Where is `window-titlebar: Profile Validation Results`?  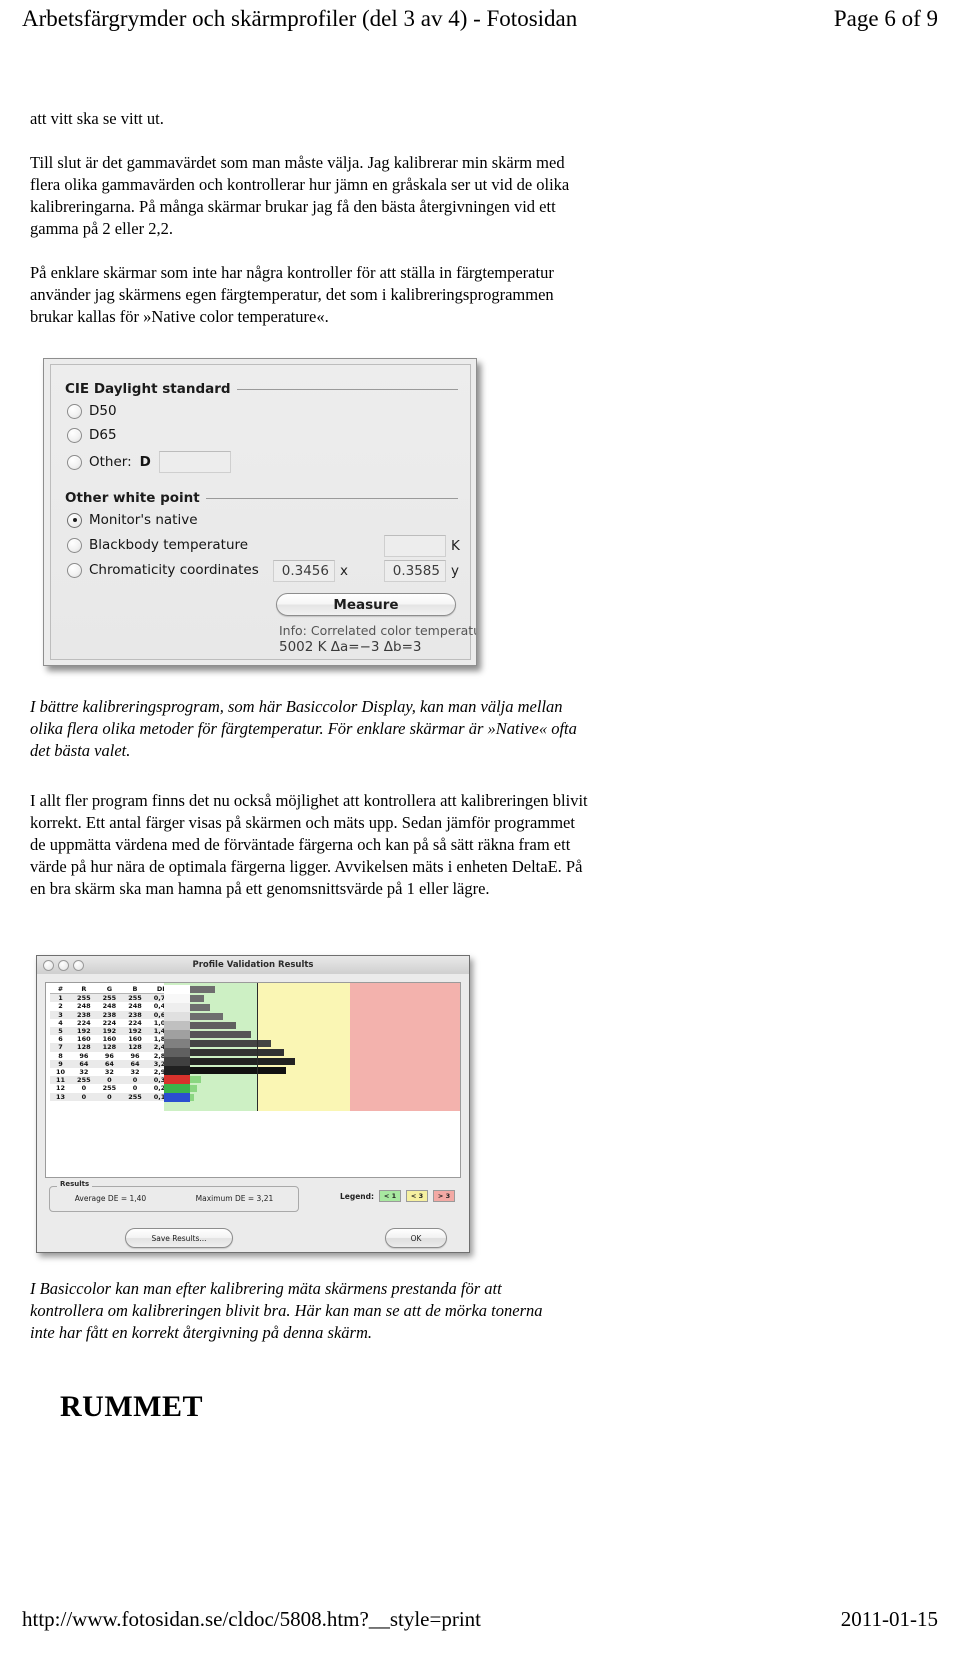
window-titlebar: Profile Validation Results is located at coordinates (253, 965).